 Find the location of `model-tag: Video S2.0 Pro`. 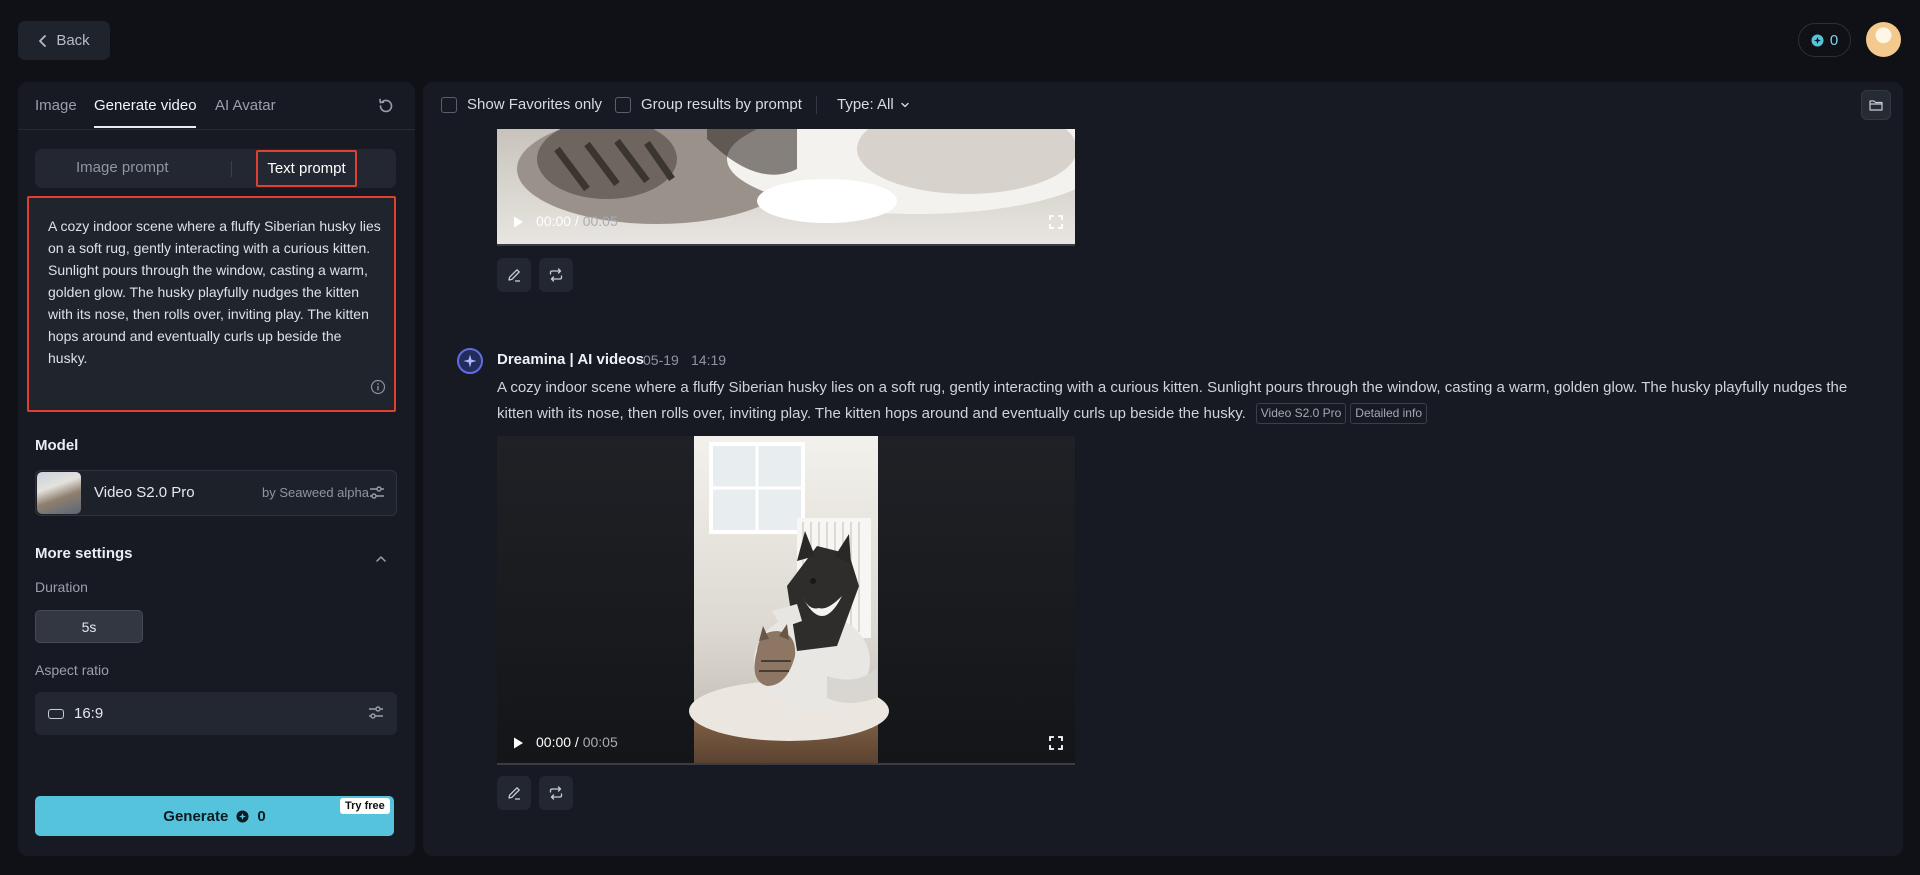

model-tag: Video S2.0 Pro is located at coordinates (1301, 413).